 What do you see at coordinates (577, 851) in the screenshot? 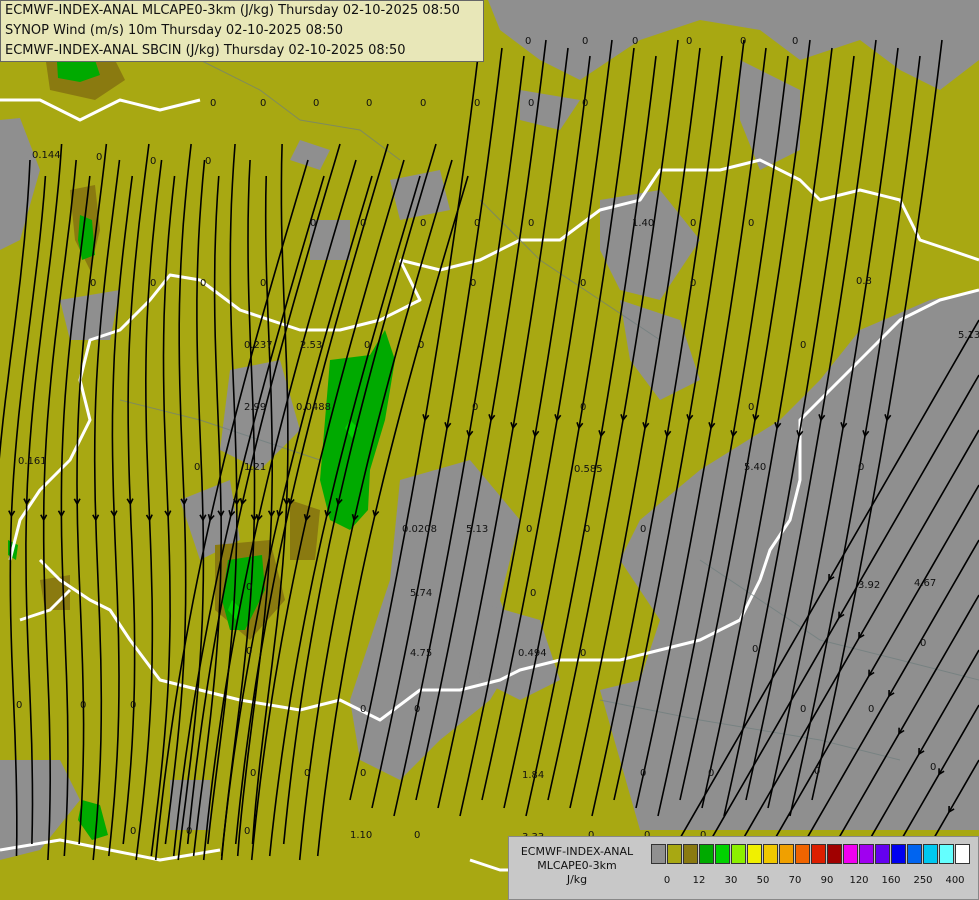
I see `legend-title-line1: ECMWF-INDEX-ANAL` at bounding box center [577, 851].